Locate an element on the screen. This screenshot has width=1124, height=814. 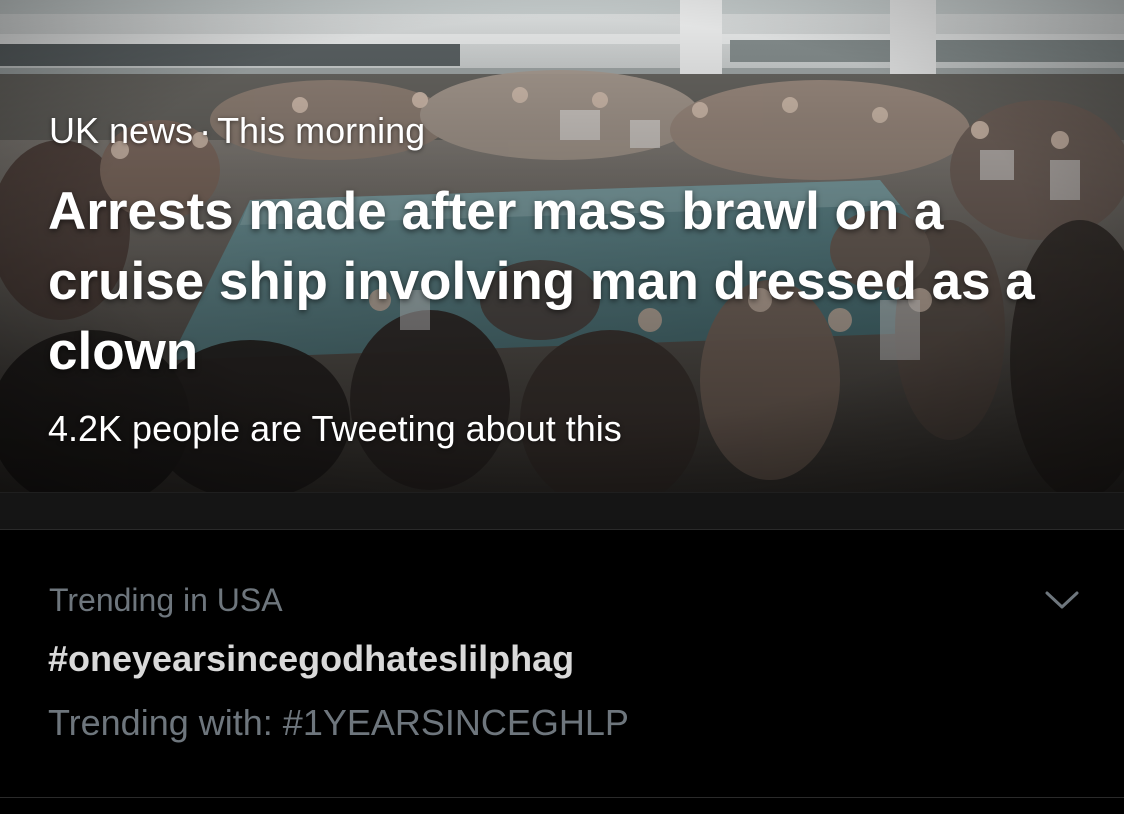
trending-with: Trending with: #1YEARSINCEGHLP is located at coordinates (338, 723).